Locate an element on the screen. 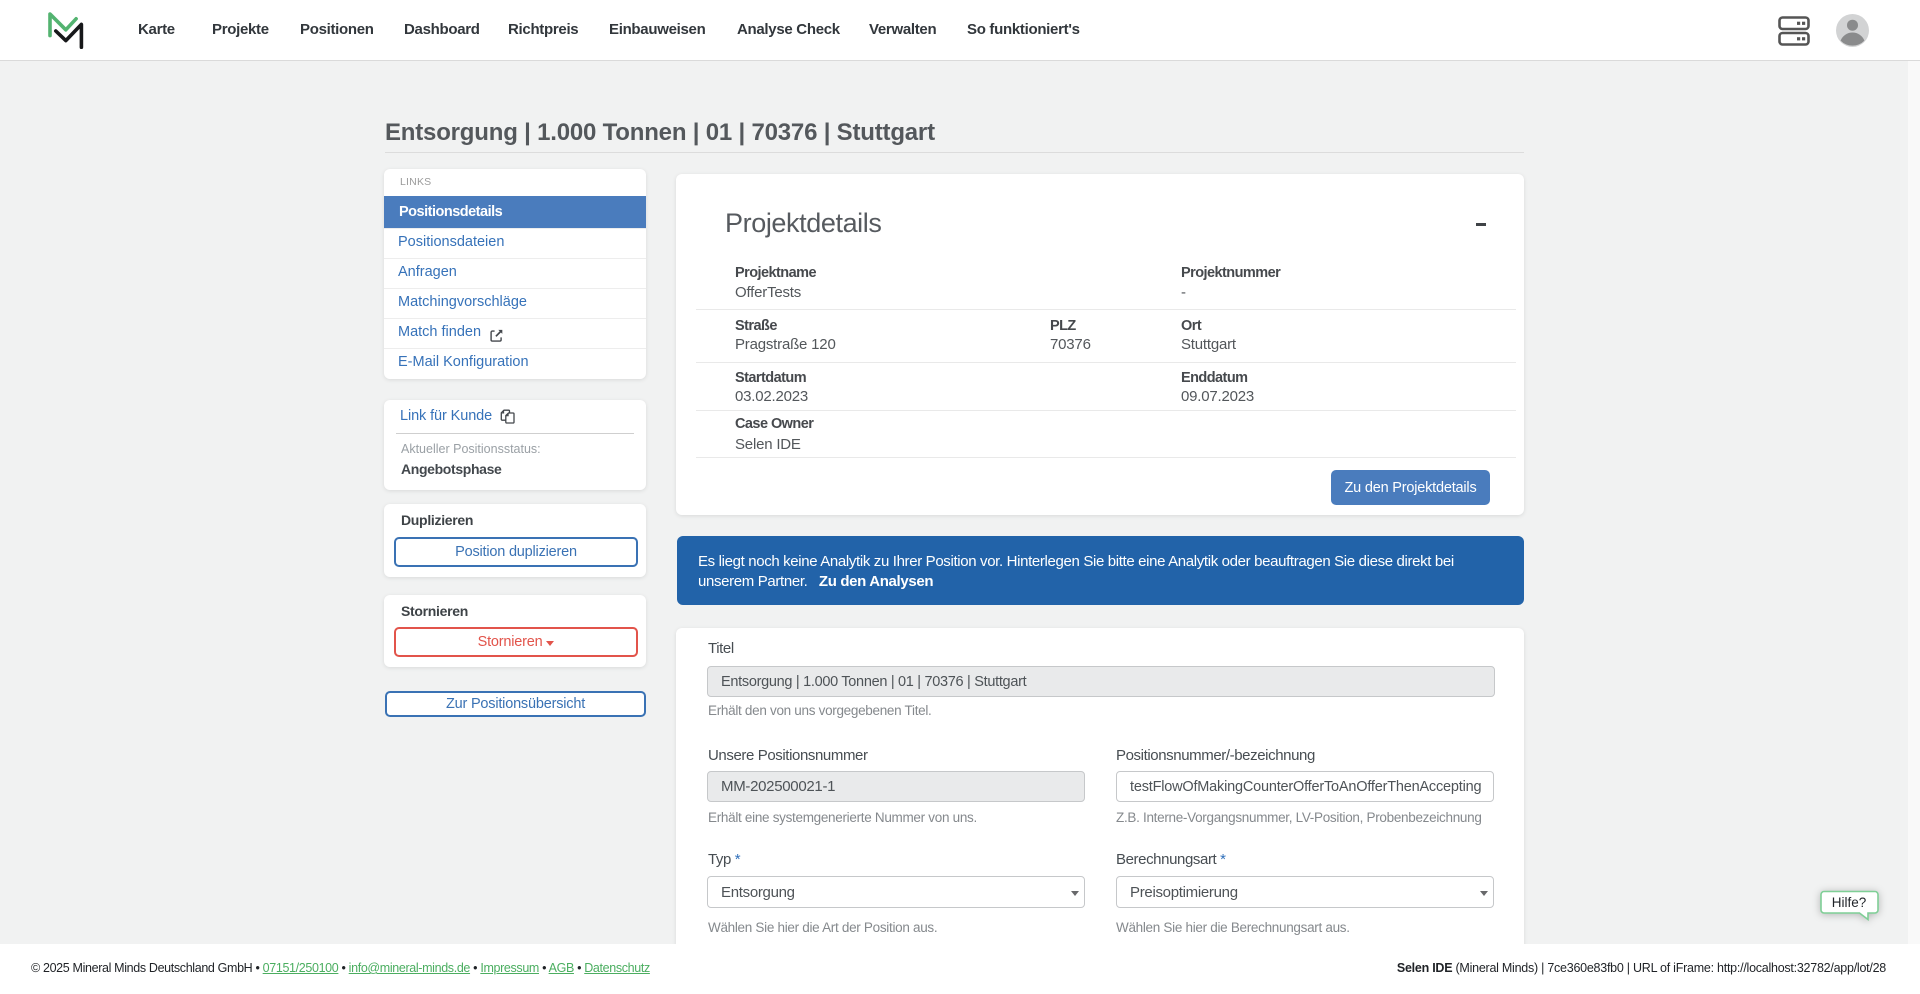 The height and width of the screenshot is (994, 1920). svg-text: Hilfe? is located at coordinates (1849, 902).